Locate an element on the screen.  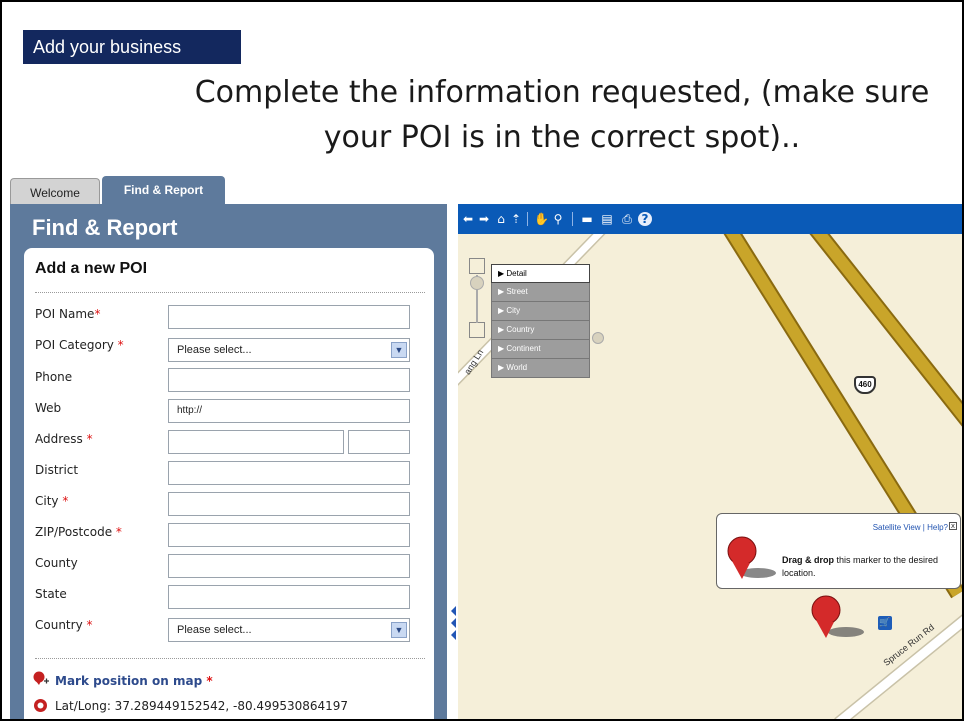
country-select: Please select... ▼ is located at coordinates (289, 630).